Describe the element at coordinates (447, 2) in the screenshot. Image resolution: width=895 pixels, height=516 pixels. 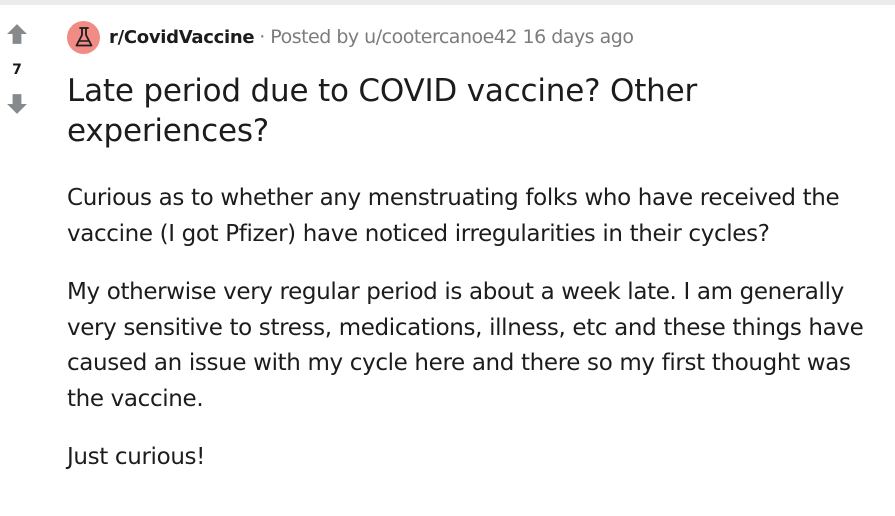
I see `top-border` at that location.